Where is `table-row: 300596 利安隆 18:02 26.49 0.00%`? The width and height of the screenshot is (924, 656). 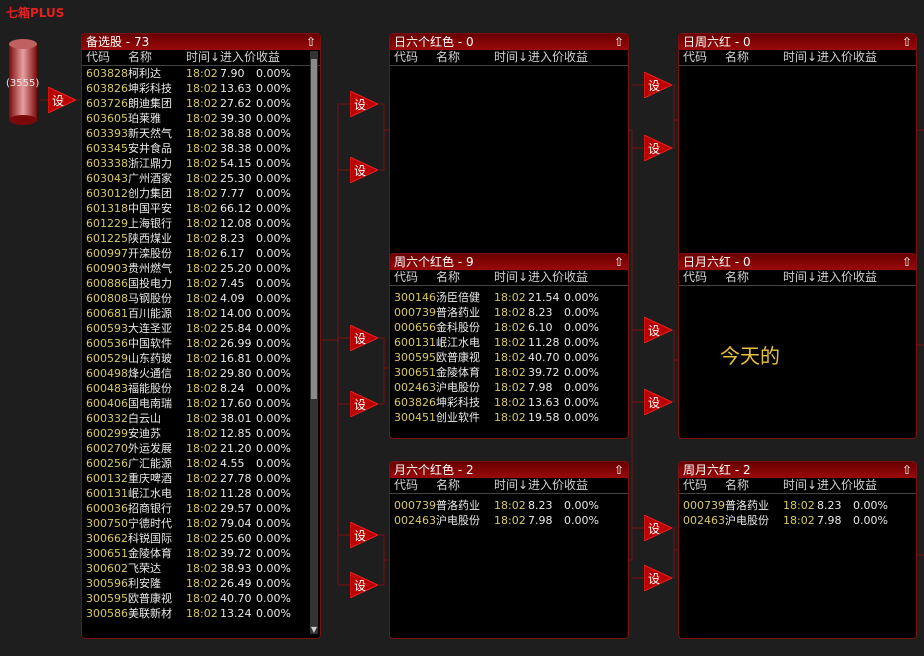 table-row: 300596 利安隆 18:02 26.49 0.00% is located at coordinates (201, 583).